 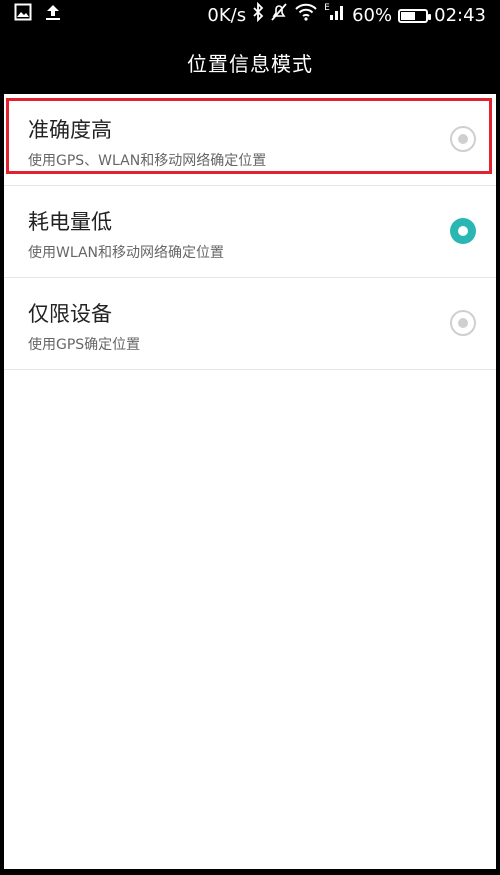 What do you see at coordinates (147, 161) in the screenshot?
I see `option-subtitle: 使用GPS、WLAN和移动网络确定位置` at bounding box center [147, 161].